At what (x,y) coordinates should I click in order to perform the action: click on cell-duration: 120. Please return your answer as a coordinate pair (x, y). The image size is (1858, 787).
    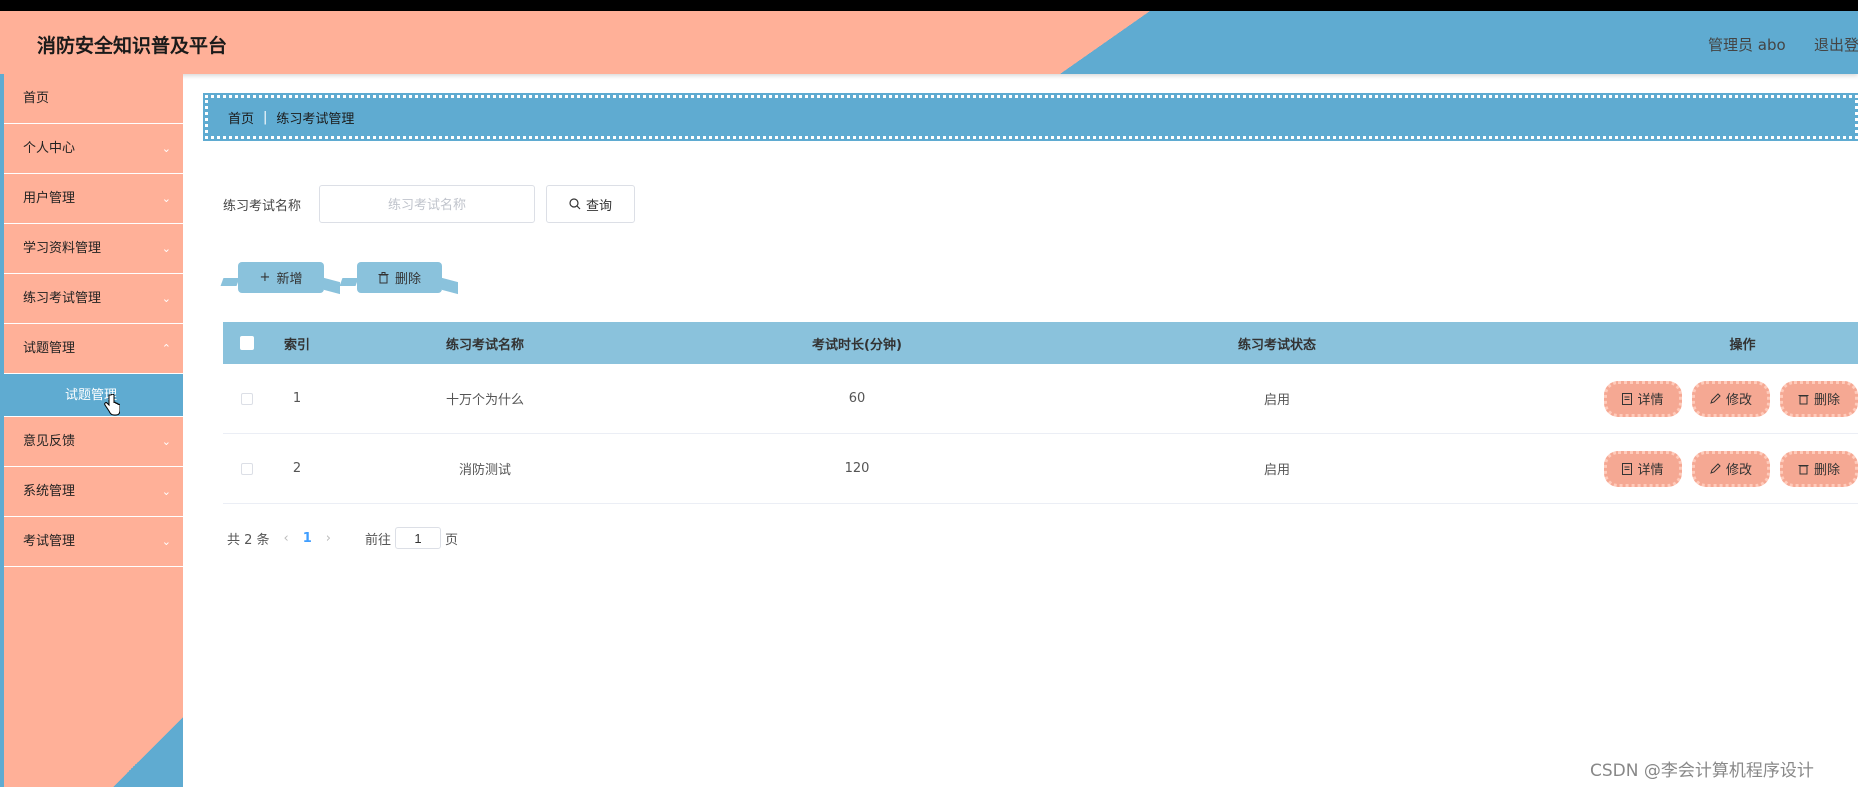
    Looking at the image, I should click on (857, 468).